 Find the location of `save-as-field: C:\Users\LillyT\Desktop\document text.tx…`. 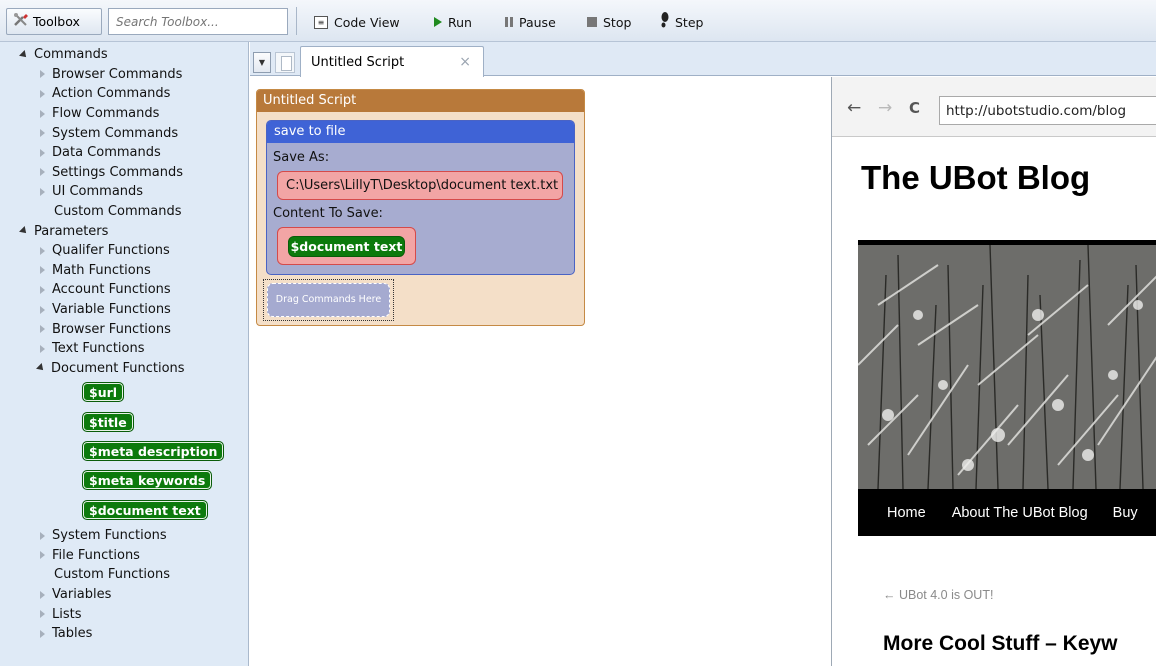

save-as-field: C:\Users\LillyT\Desktop\document text.tx… is located at coordinates (420, 185).